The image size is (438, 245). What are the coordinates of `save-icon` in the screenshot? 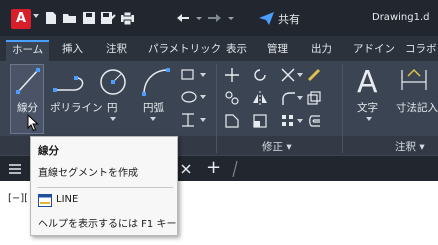 It's located at (89, 18).